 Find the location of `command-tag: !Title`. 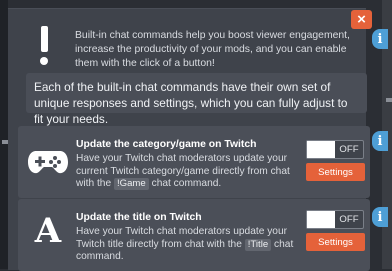

command-tag: !Title is located at coordinates (258, 244).